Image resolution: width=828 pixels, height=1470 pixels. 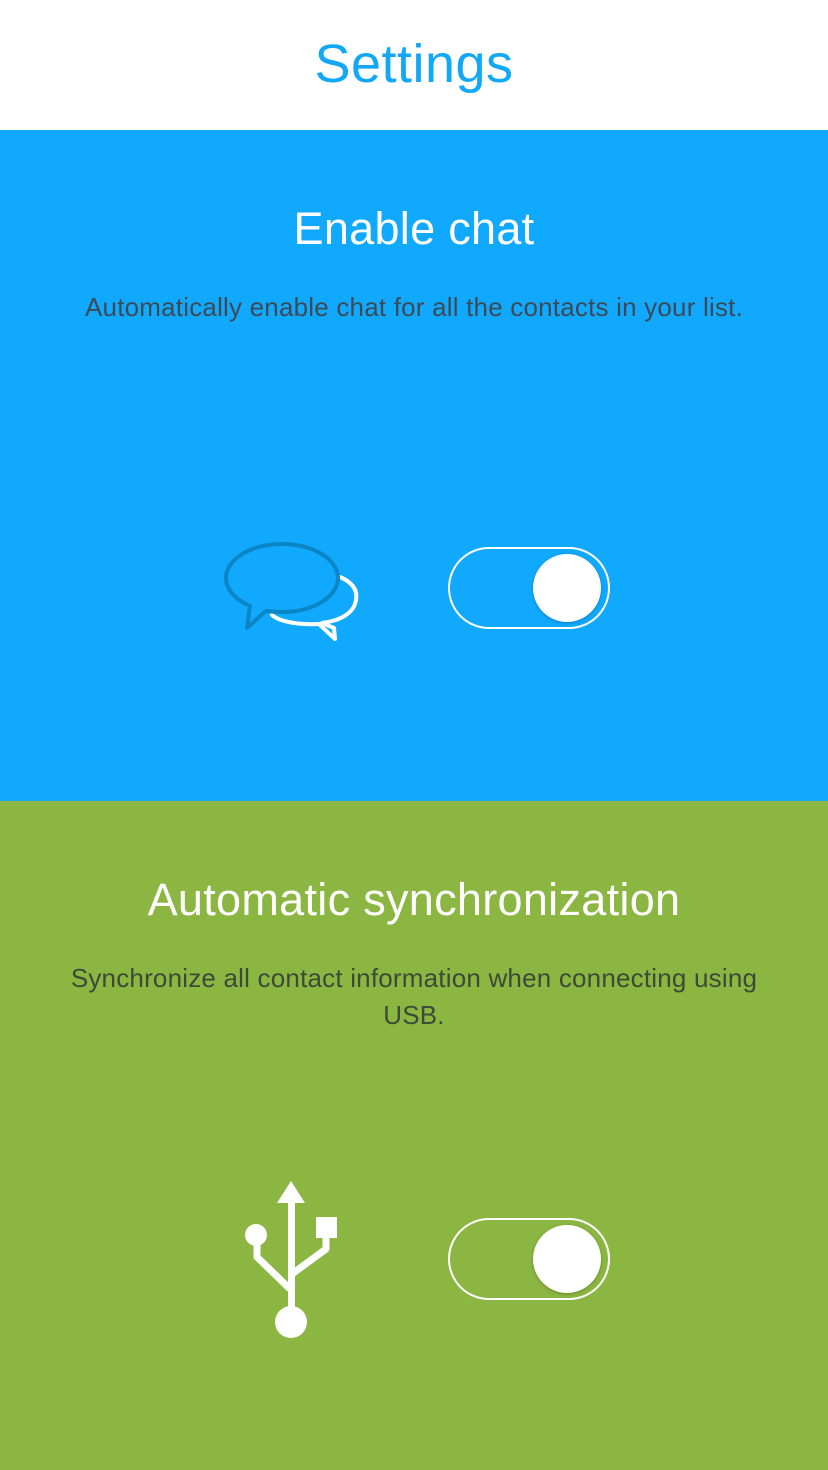 I want to click on header-bar: Settings, so click(x=414, y=65).